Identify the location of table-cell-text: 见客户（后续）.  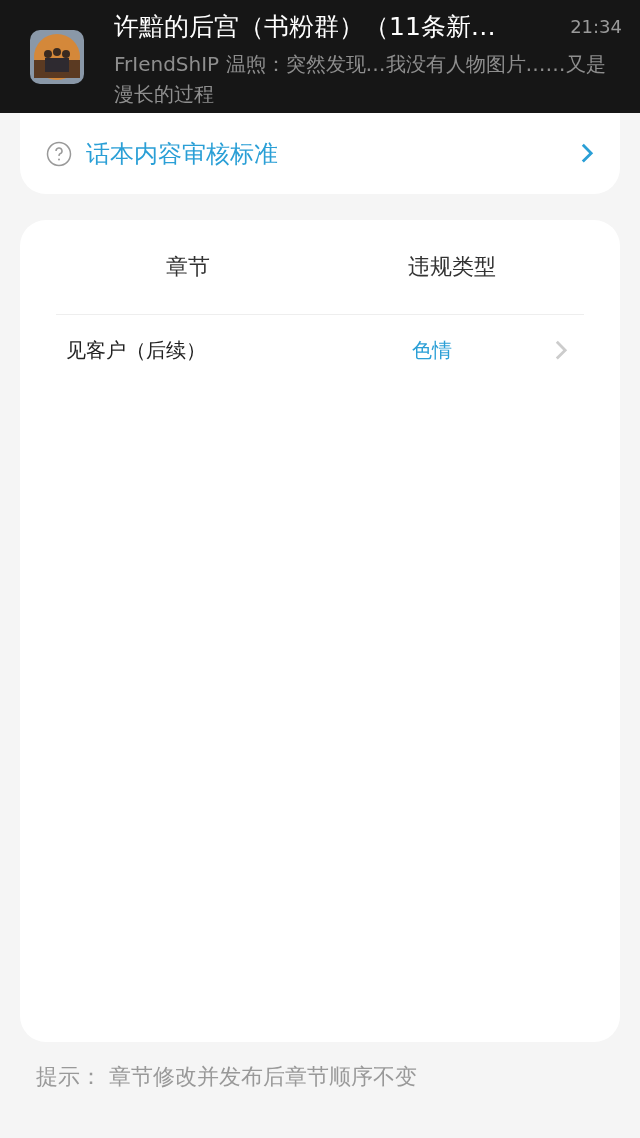
(136, 350).